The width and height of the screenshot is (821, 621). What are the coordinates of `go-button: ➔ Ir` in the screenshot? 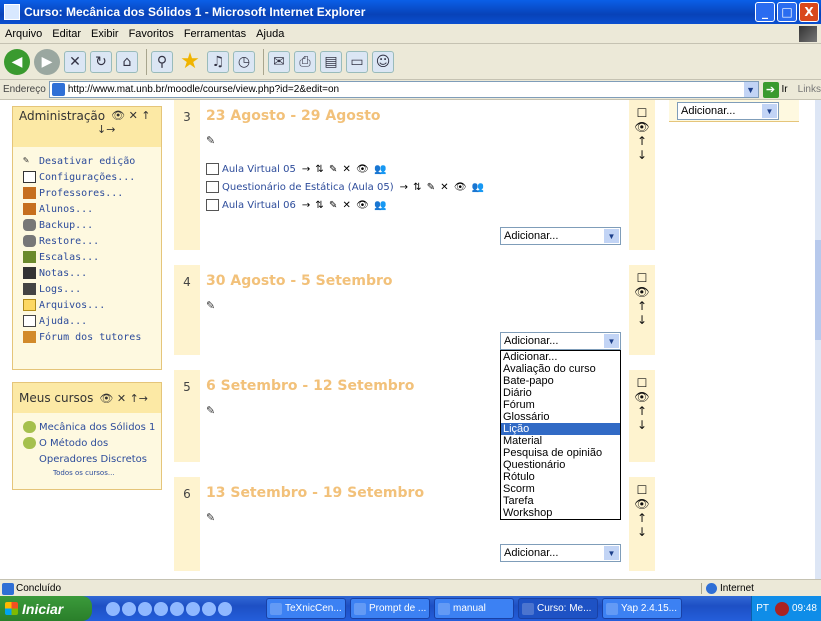 It's located at (775, 89).